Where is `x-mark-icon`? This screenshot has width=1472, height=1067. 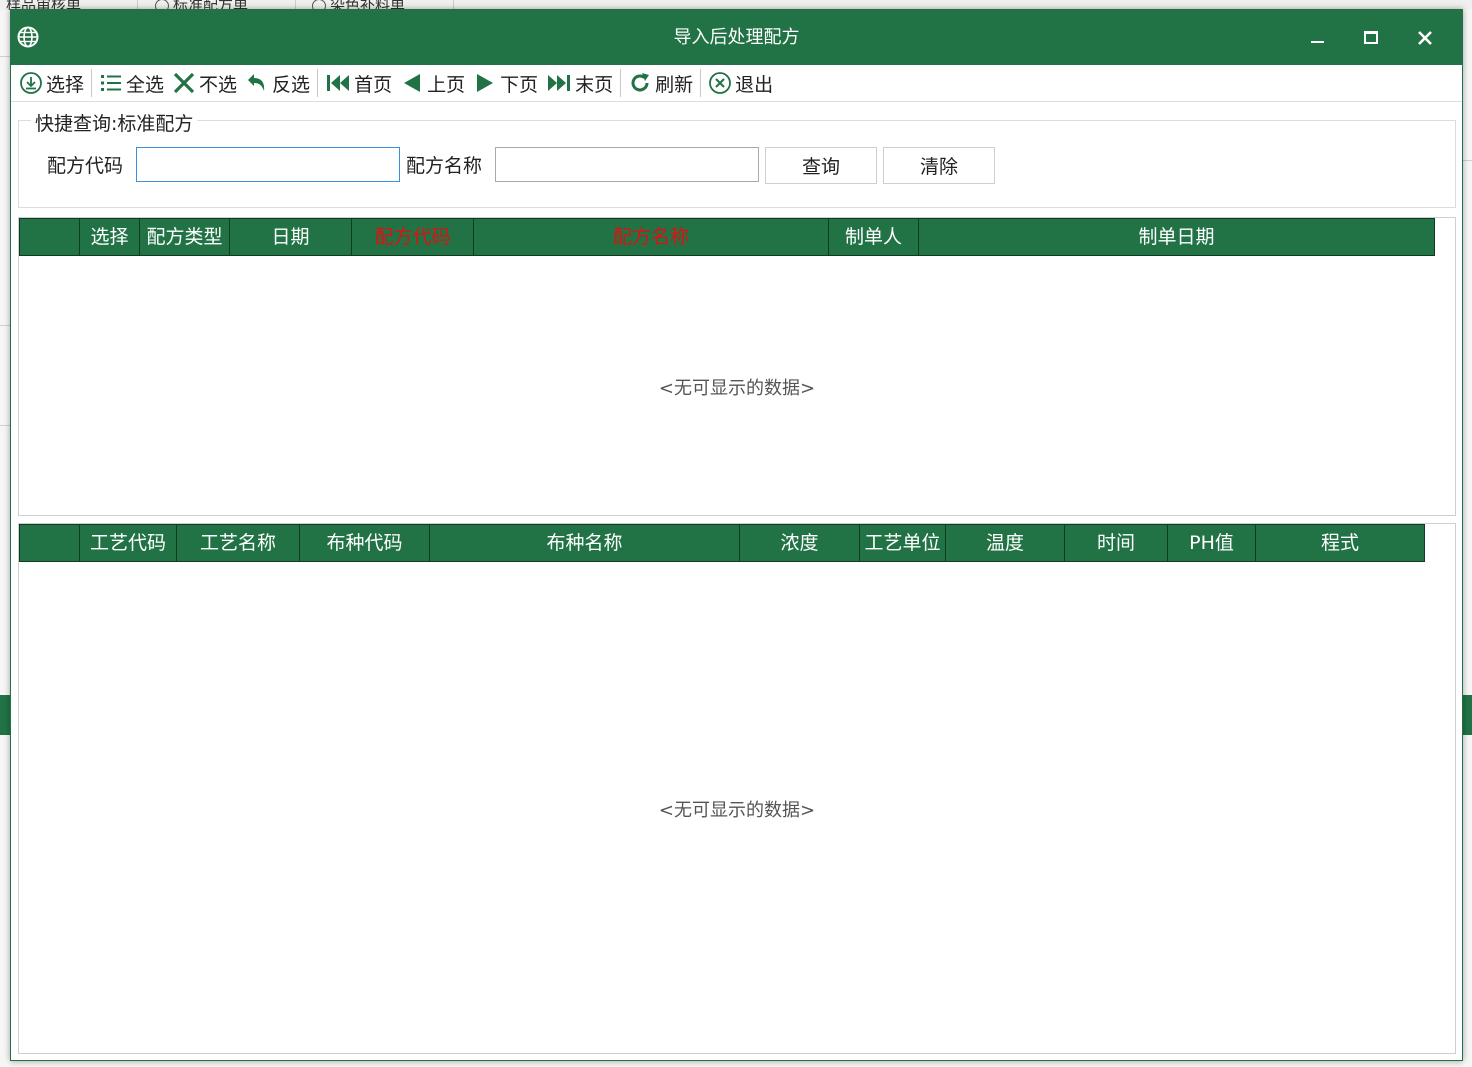 x-mark-icon is located at coordinates (184, 83).